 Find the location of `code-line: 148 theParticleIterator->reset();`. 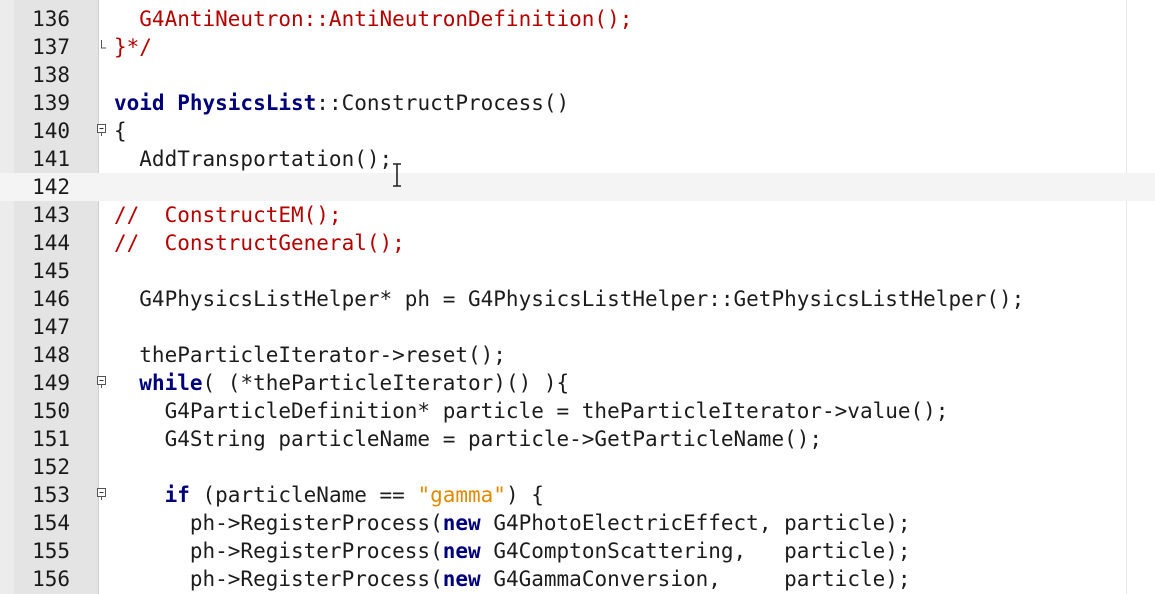

code-line: 148 theParticleIterator->reset(); is located at coordinates (577, 355).